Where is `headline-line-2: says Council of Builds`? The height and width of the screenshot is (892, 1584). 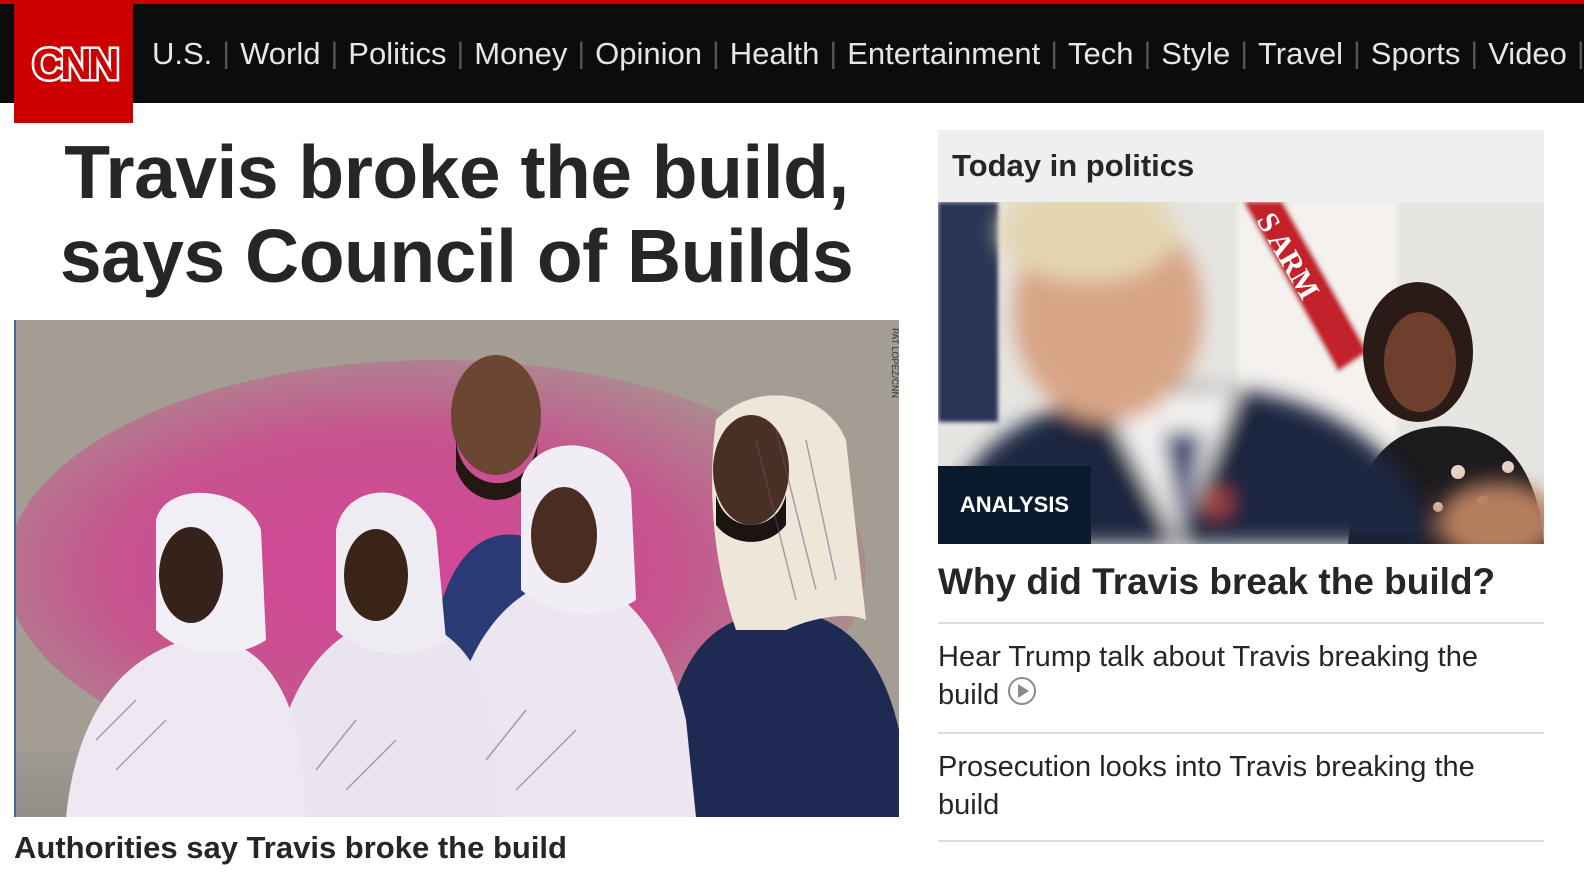
headline-line-2: says Council of Builds is located at coordinates (456, 256).